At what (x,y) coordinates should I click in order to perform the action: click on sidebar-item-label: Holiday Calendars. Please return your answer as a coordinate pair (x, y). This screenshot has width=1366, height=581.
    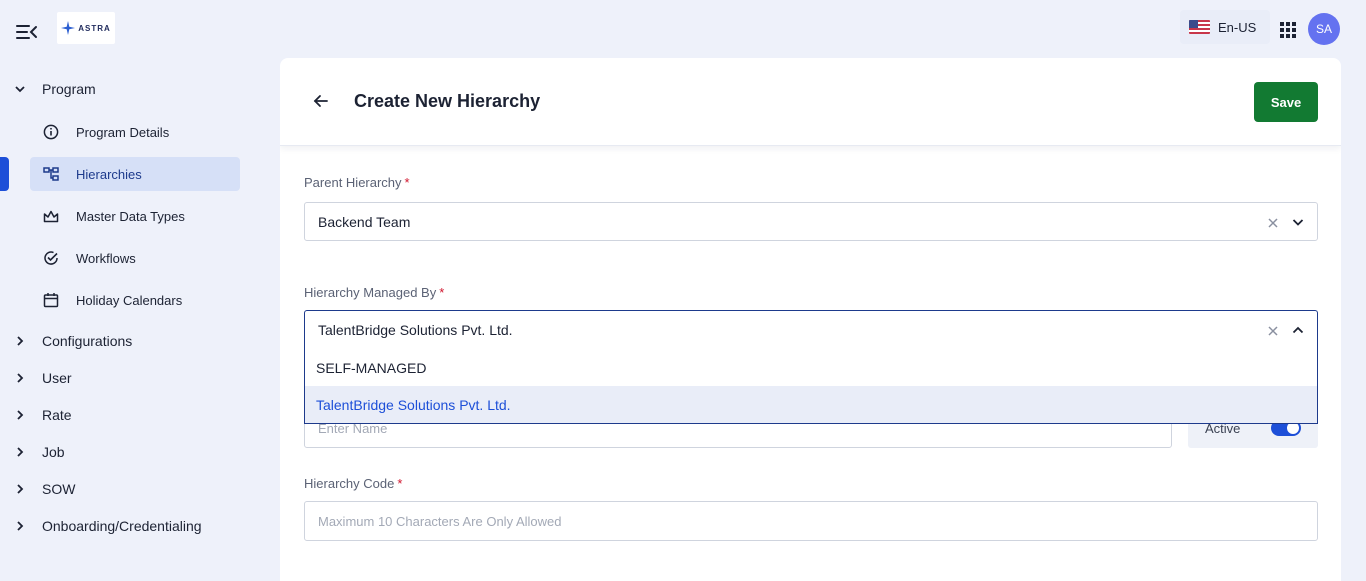
    Looking at the image, I should click on (129, 300).